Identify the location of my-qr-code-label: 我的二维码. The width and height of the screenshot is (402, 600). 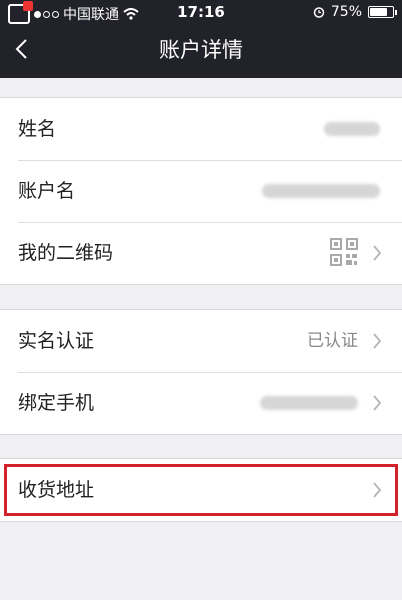
(66, 253).